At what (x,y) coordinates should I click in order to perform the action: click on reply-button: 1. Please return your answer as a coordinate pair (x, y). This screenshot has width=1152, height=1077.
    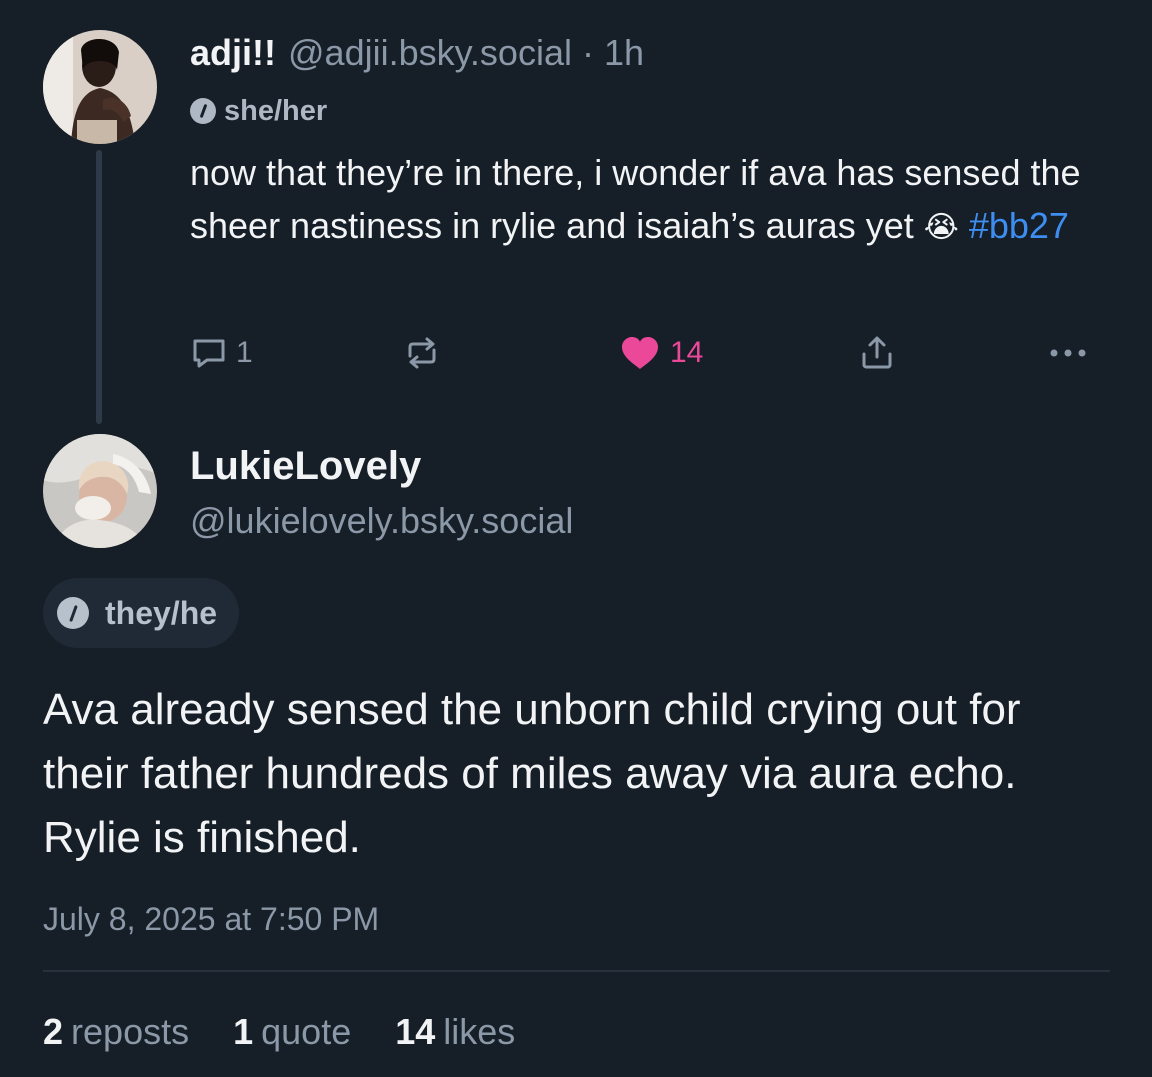
    Looking at the image, I should click on (221, 353).